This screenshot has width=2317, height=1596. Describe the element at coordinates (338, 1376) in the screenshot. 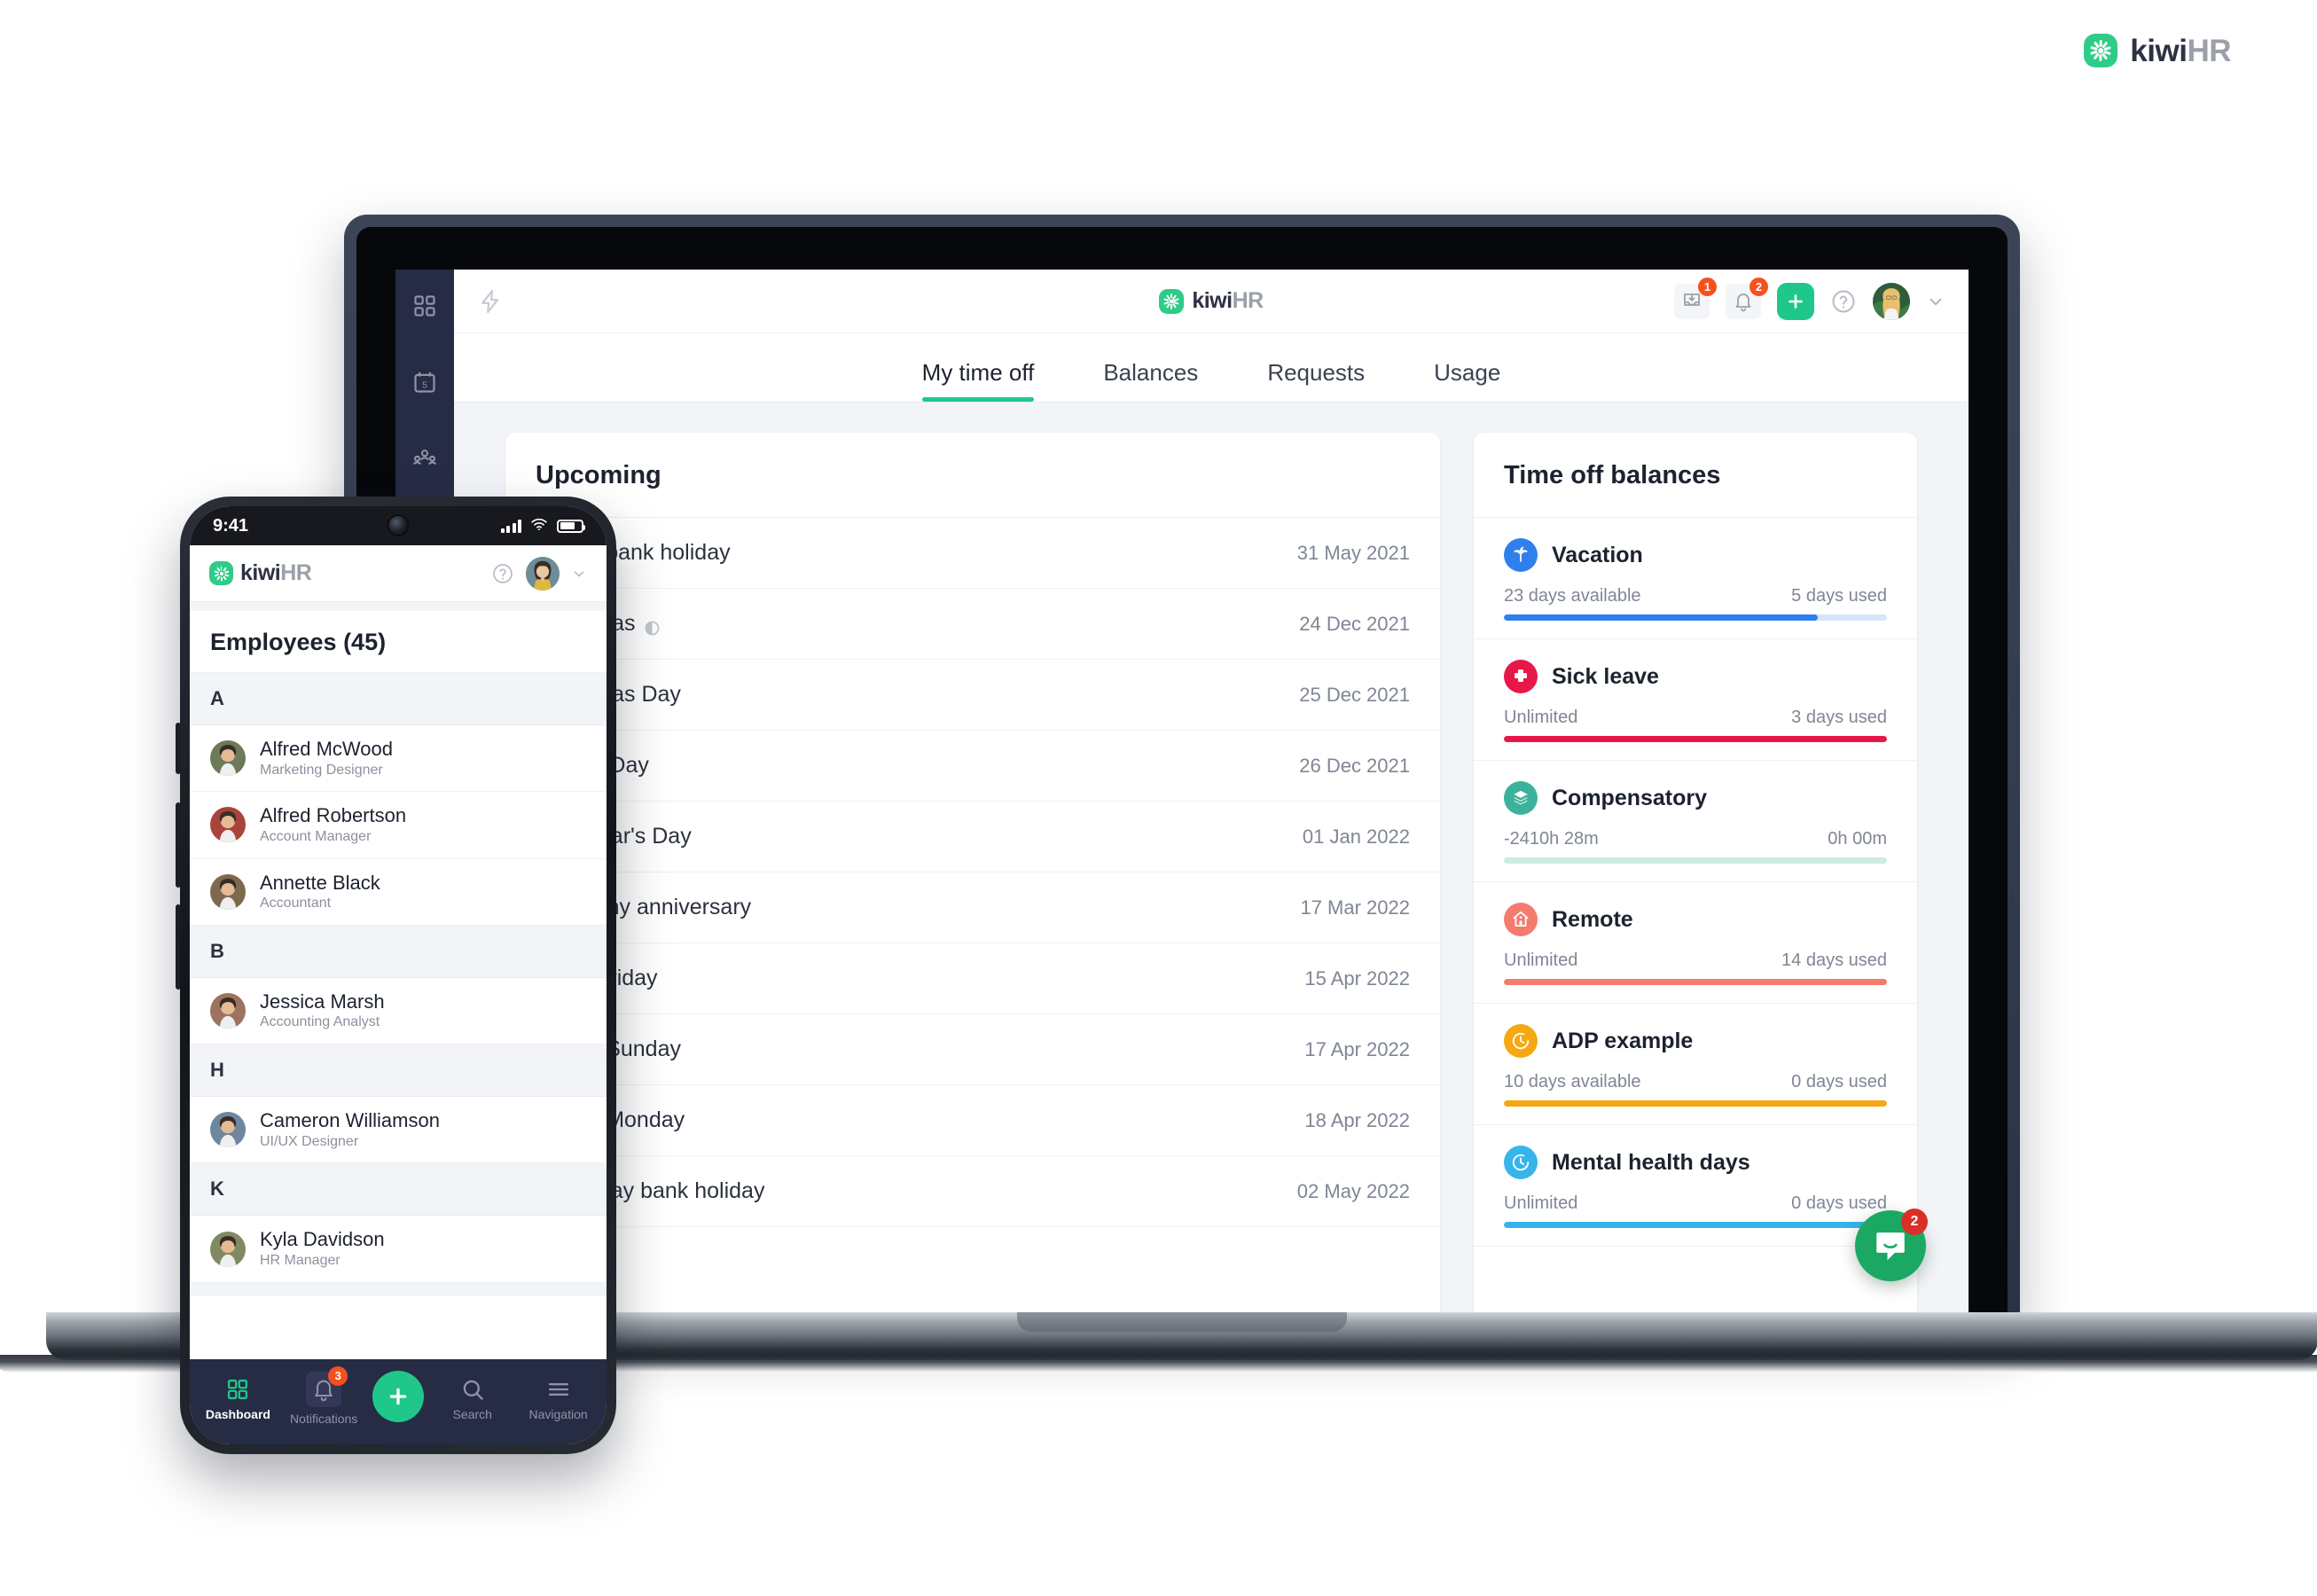

I see `nav-badge: 3` at that location.